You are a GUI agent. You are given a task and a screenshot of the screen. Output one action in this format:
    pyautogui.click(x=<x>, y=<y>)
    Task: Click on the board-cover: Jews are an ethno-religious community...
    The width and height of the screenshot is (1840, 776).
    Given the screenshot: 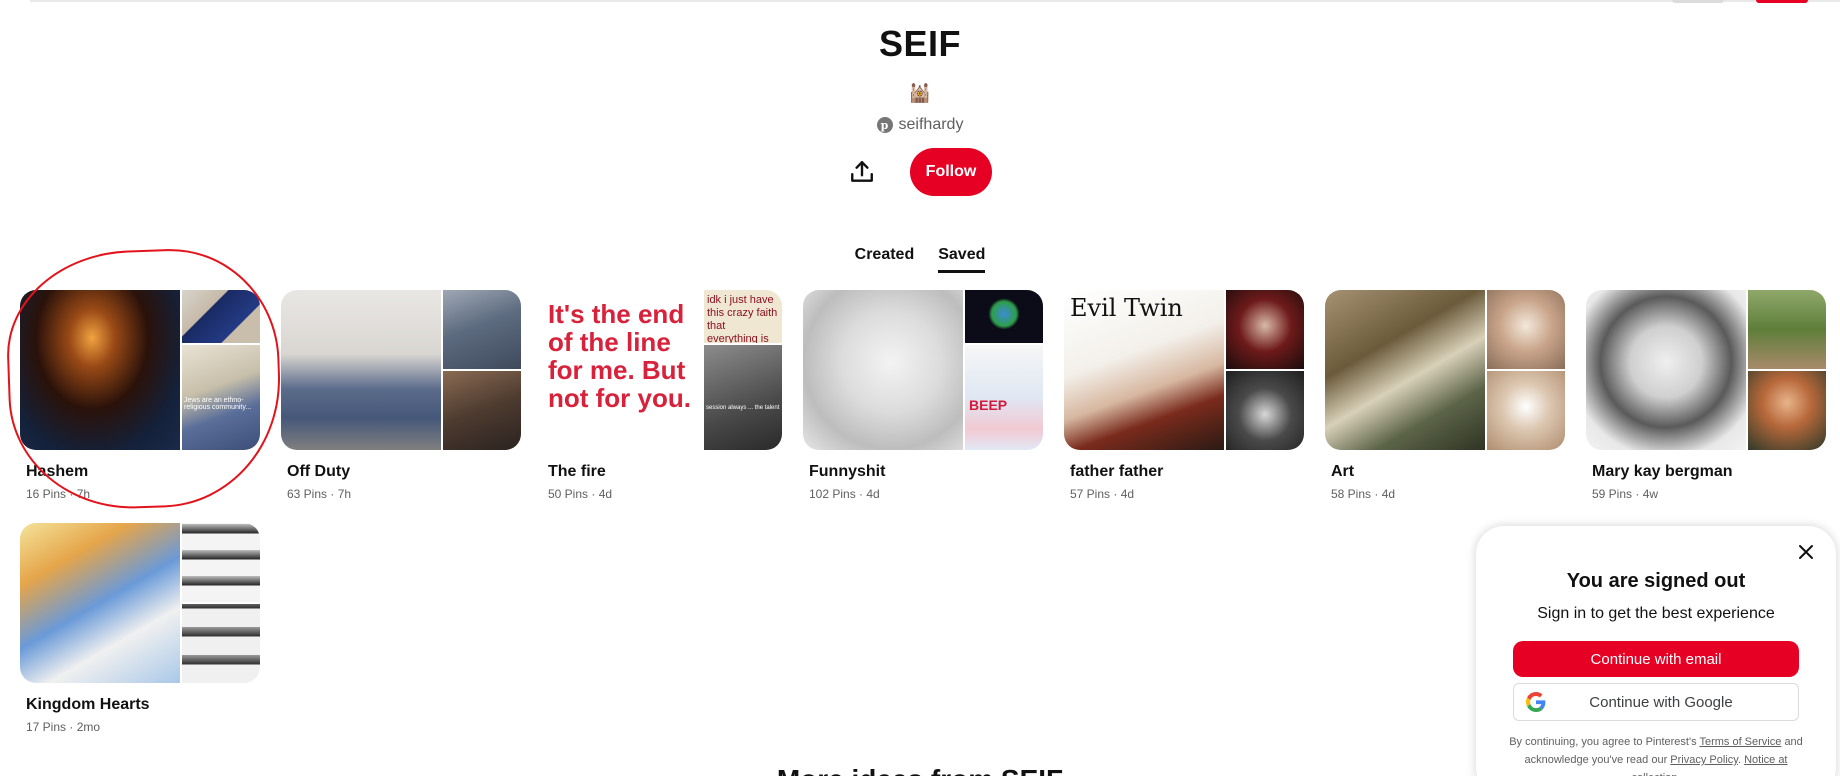 What is the action you would take?
    pyautogui.click(x=140, y=370)
    